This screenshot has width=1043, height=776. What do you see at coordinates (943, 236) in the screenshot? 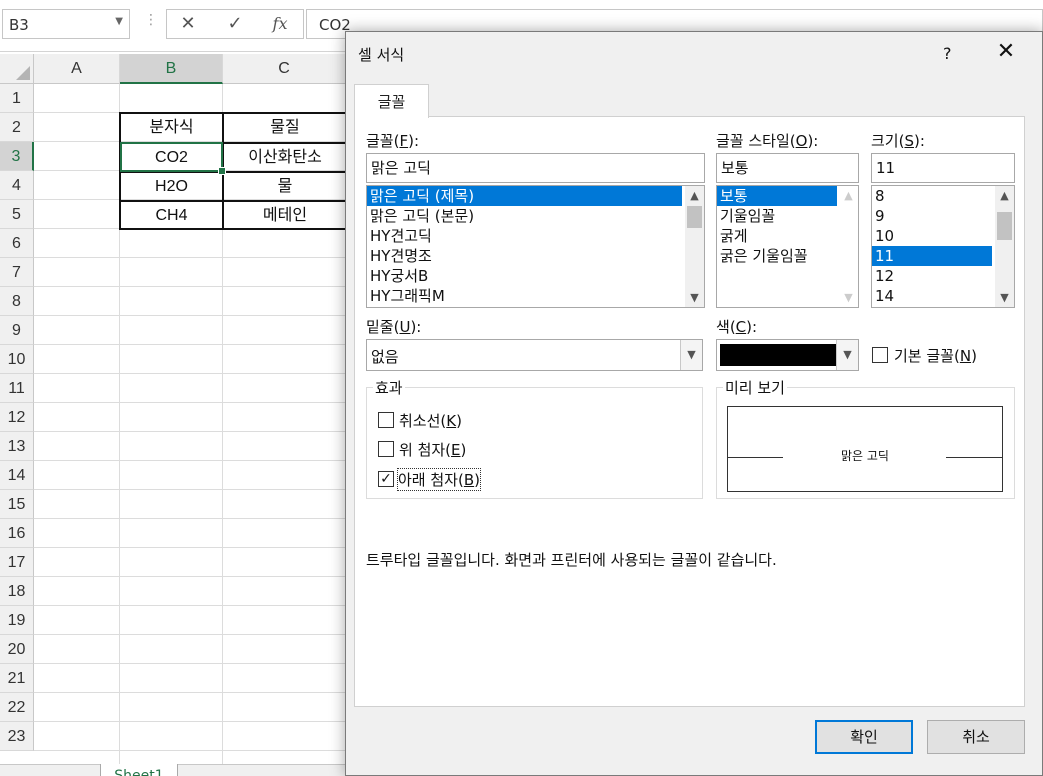
I see `size-item: 10` at bounding box center [943, 236].